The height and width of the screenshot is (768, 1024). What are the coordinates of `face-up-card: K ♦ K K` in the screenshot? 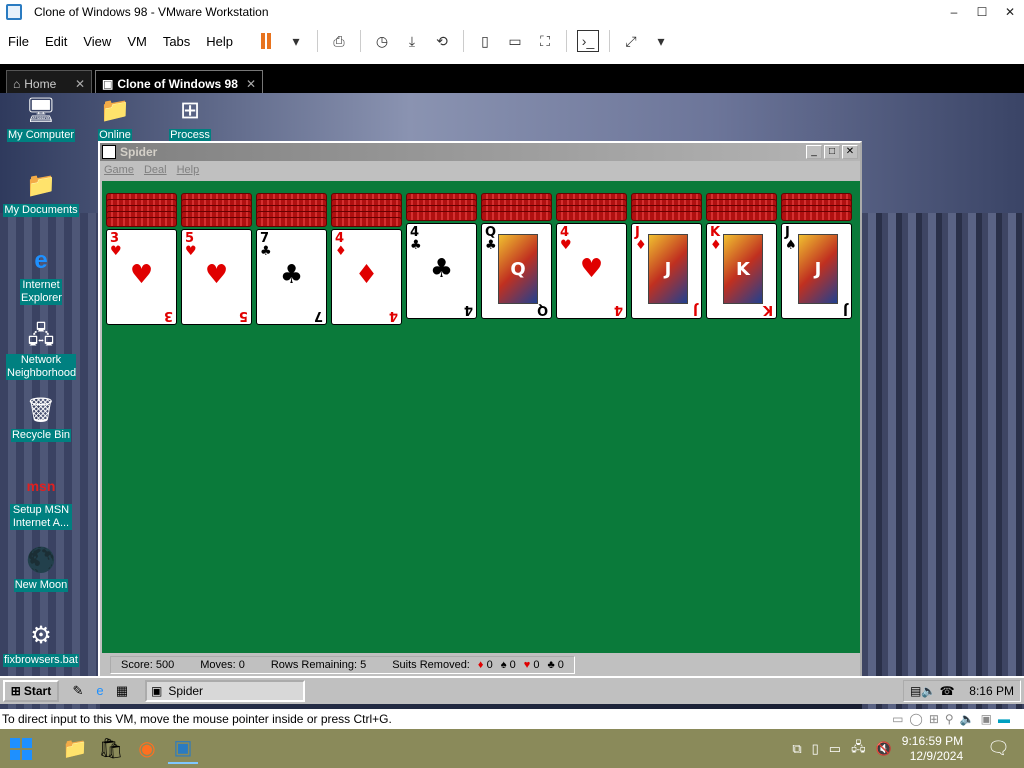 It's located at (741, 271).